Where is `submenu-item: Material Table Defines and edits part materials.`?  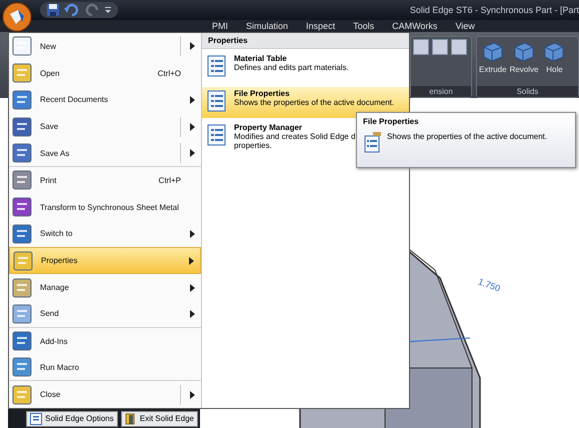 submenu-item: Material Table Defines and edits part materials. is located at coordinates (305, 67).